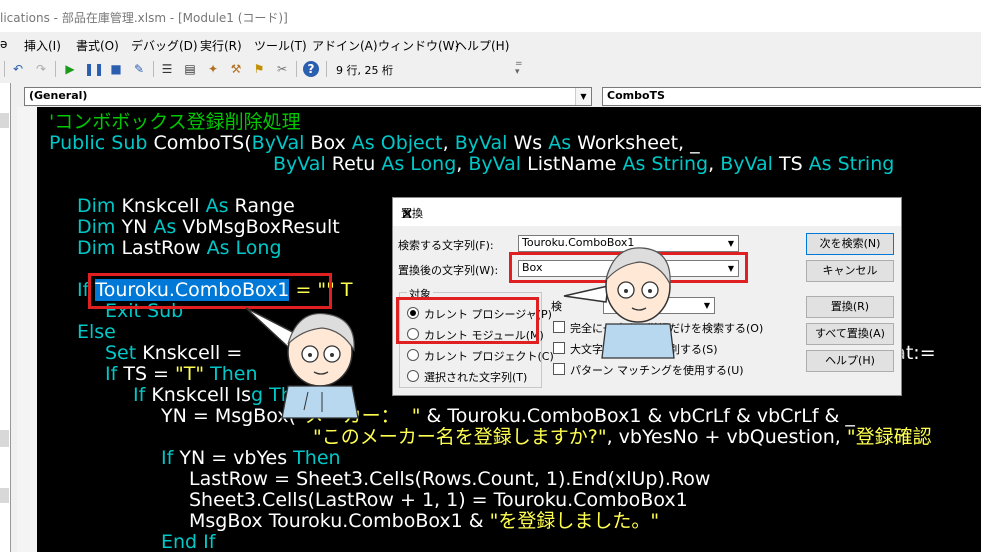  Describe the element at coordinates (850, 271) in the screenshot. I see `cancel-button: キャンセル` at that location.